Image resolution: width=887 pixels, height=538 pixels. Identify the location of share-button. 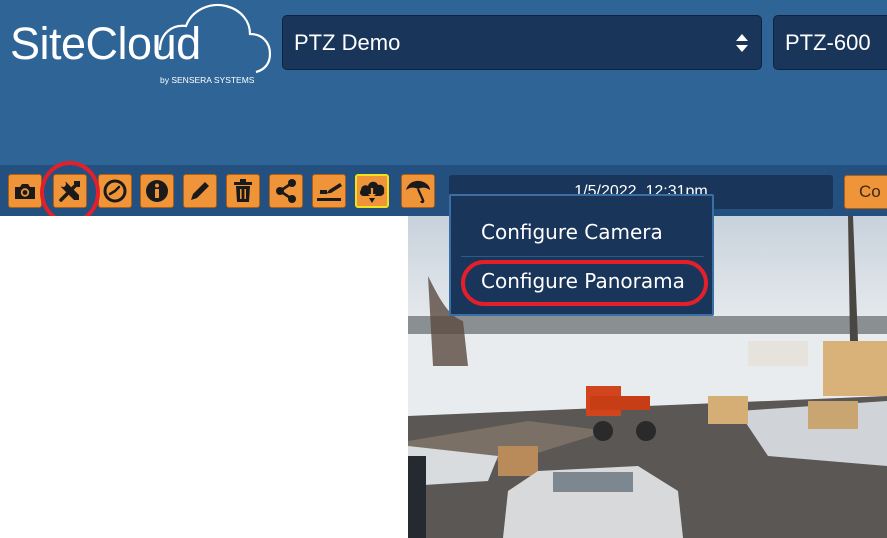
(286, 191).